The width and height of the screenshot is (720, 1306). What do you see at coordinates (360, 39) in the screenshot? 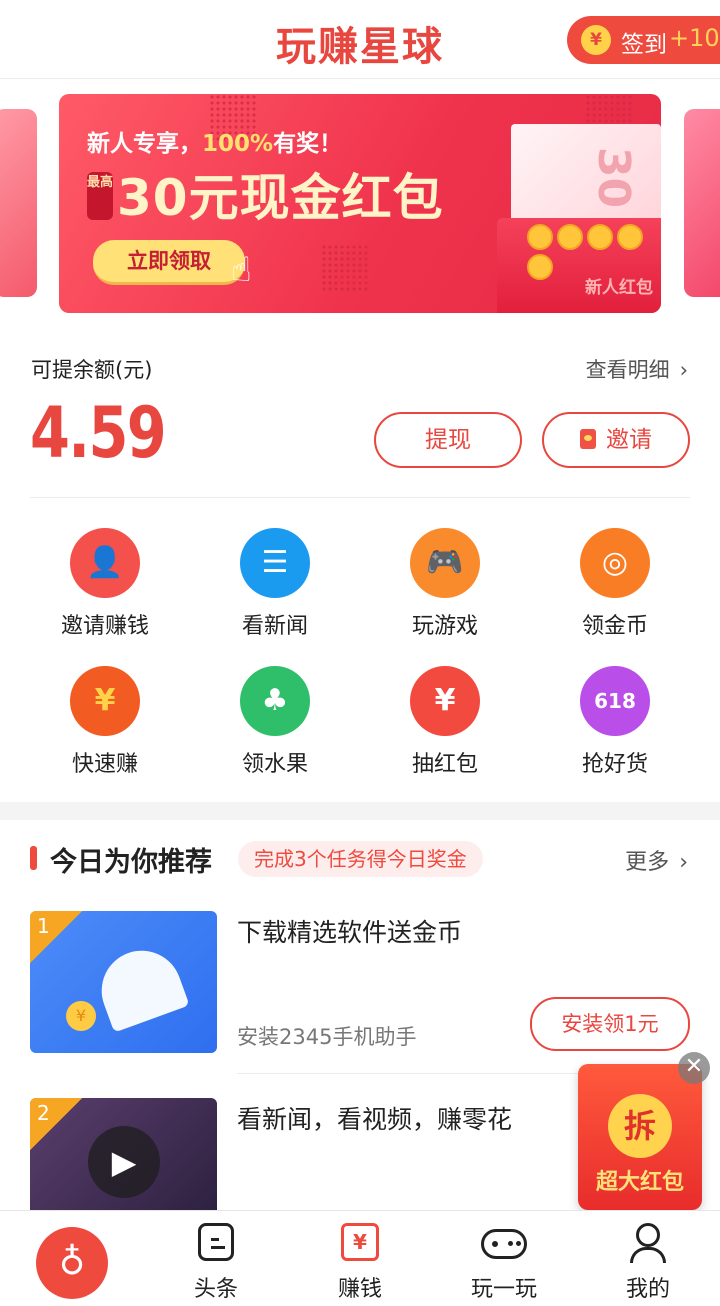
I see `top-header: 玩赚星球 ¥ 签到 +10` at bounding box center [360, 39].